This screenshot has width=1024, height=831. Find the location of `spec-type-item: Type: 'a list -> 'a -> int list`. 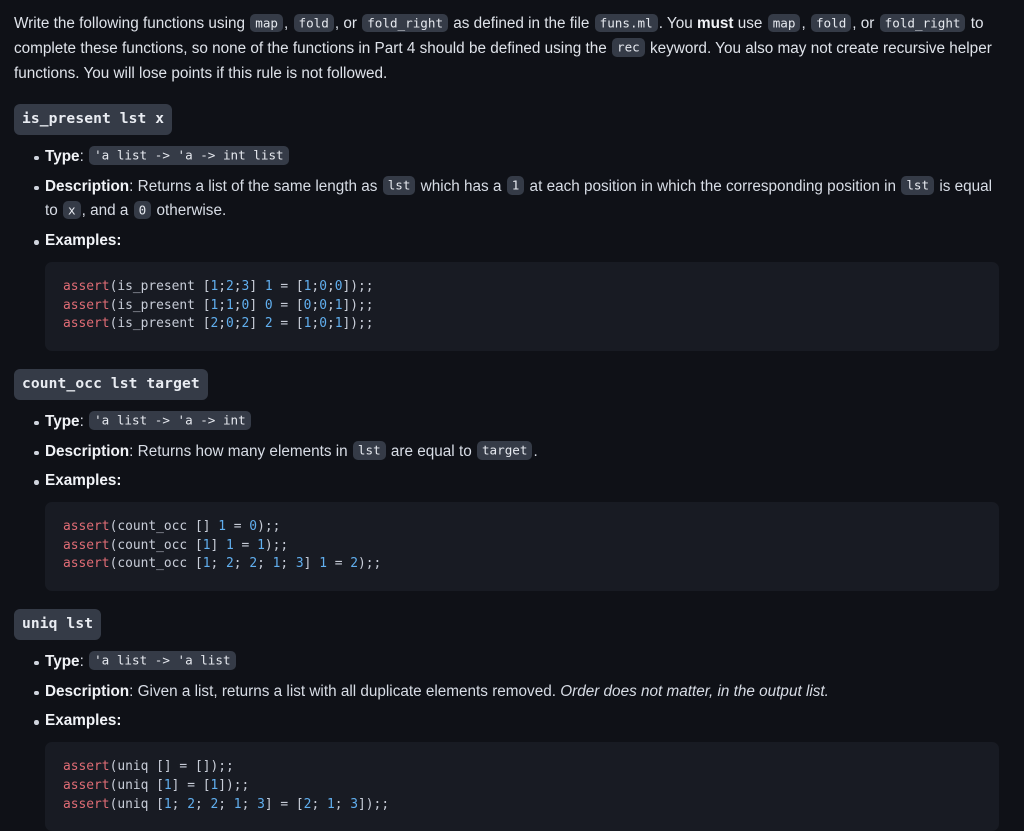

spec-type-item: Type: 'a list -> 'a -> int list is located at coordinates (510, 157).